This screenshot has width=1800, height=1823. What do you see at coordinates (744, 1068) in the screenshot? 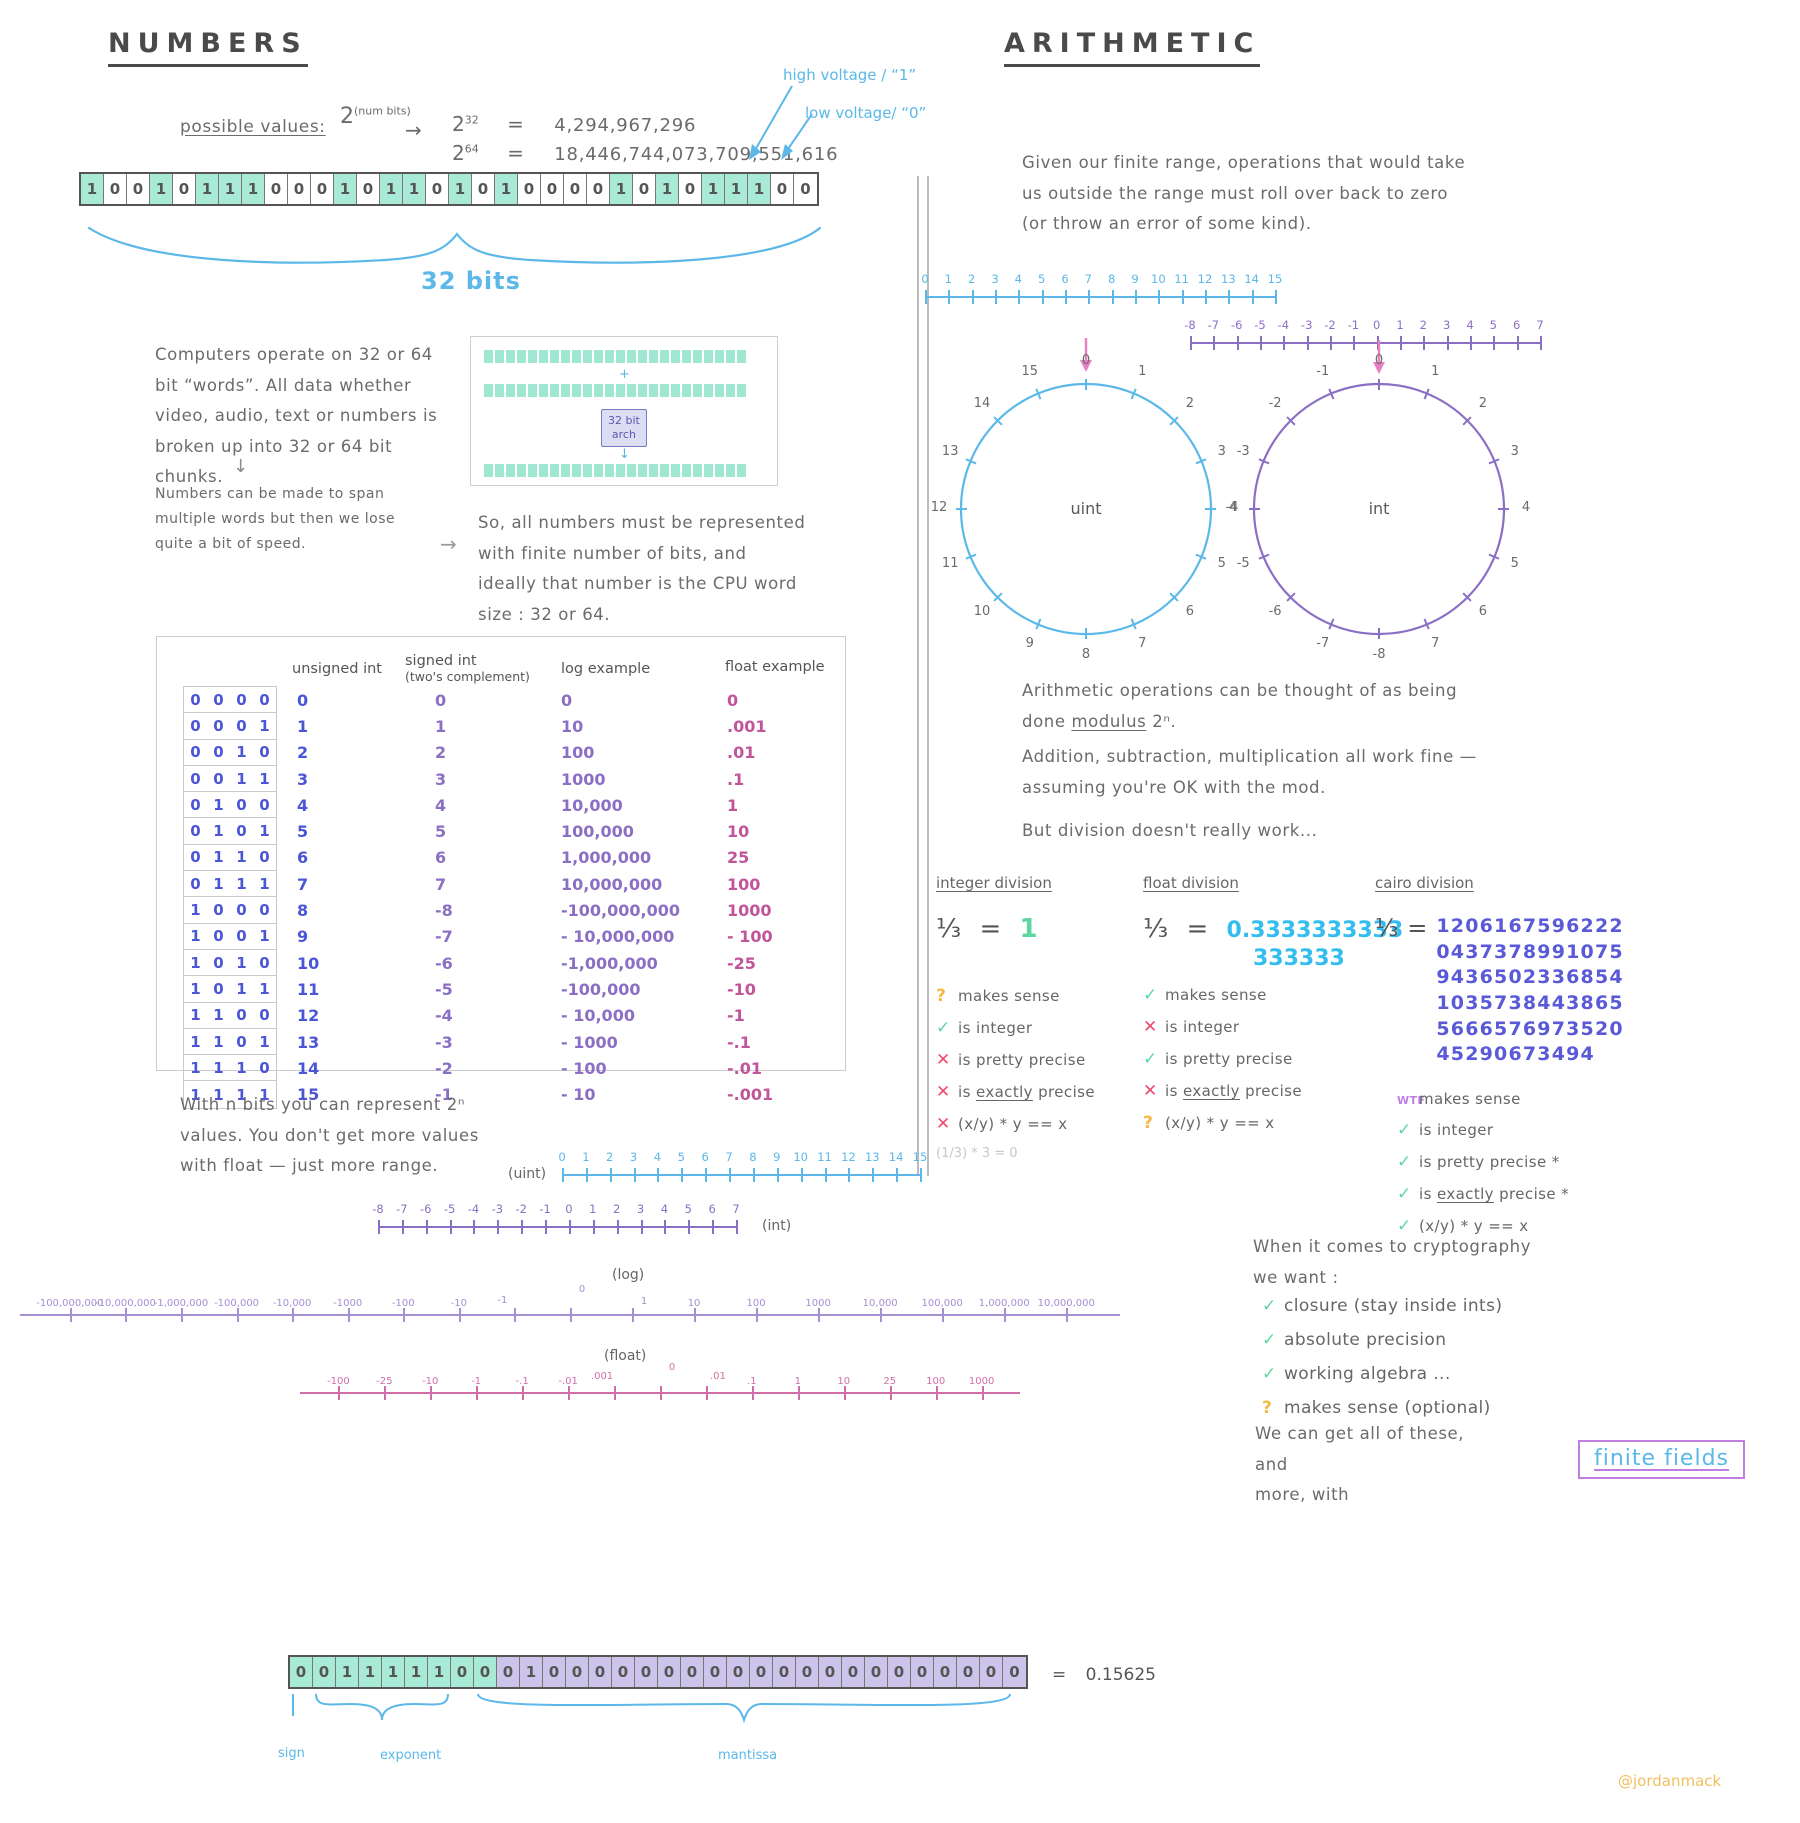
I see `table-cell: -.01` at bounding box center [744, 1068].